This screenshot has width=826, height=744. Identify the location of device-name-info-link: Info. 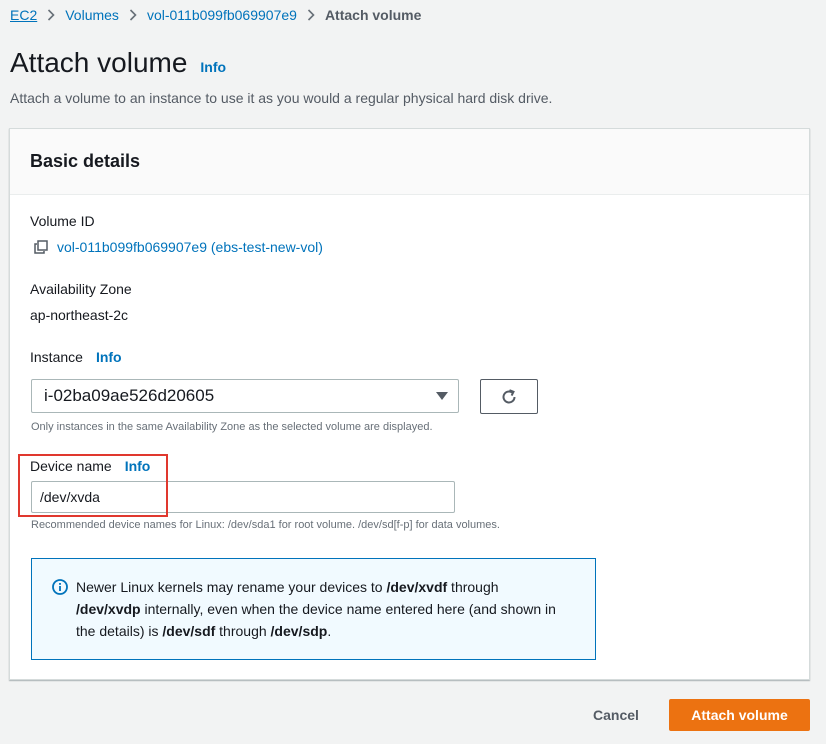
(138, 466).